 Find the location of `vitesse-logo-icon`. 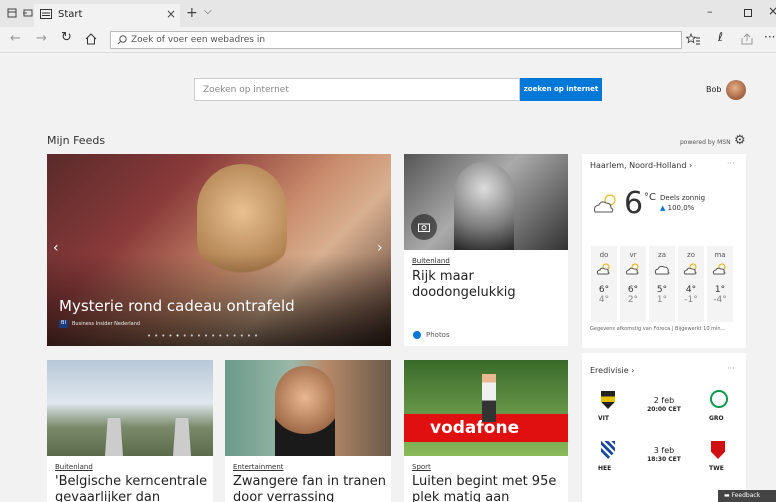

vitesse-logo-icon is located at coordinates (608, 400).